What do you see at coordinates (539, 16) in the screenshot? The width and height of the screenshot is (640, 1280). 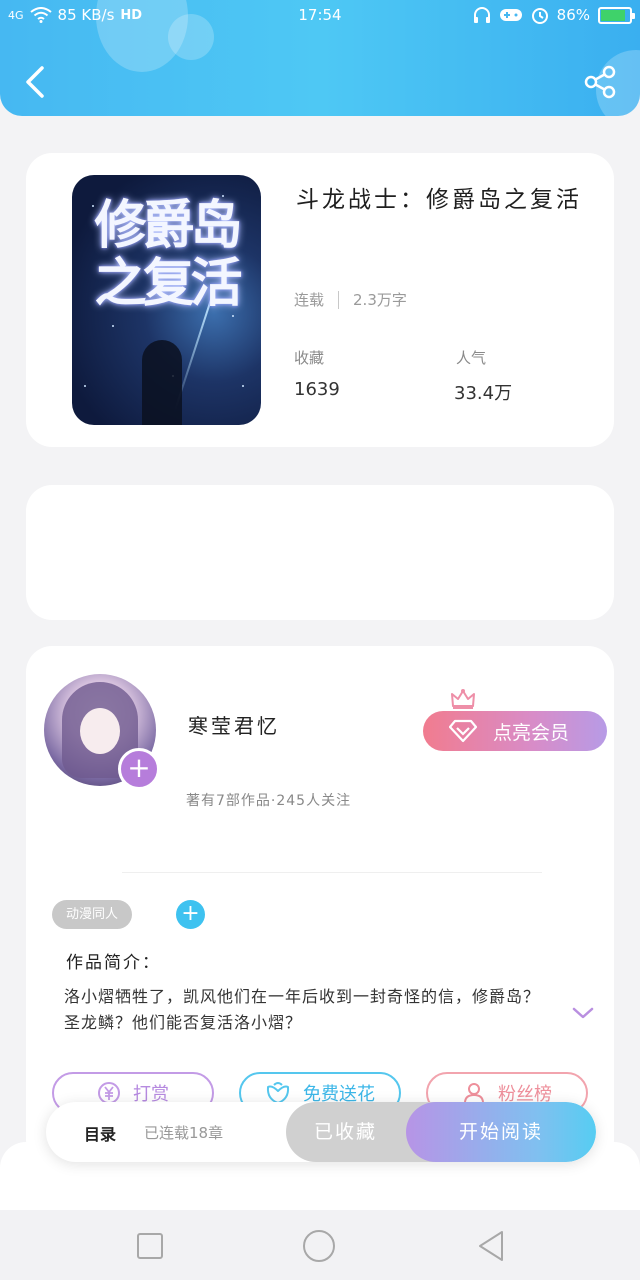 I see `alarm-icon` at bounding box center [539, 16].